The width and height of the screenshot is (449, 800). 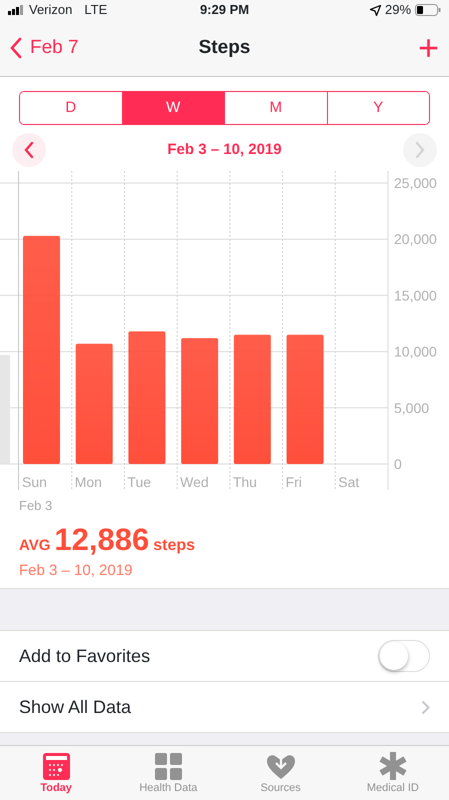 I want to click on status-time: 9:29 PM, so click(x=225, y=10).